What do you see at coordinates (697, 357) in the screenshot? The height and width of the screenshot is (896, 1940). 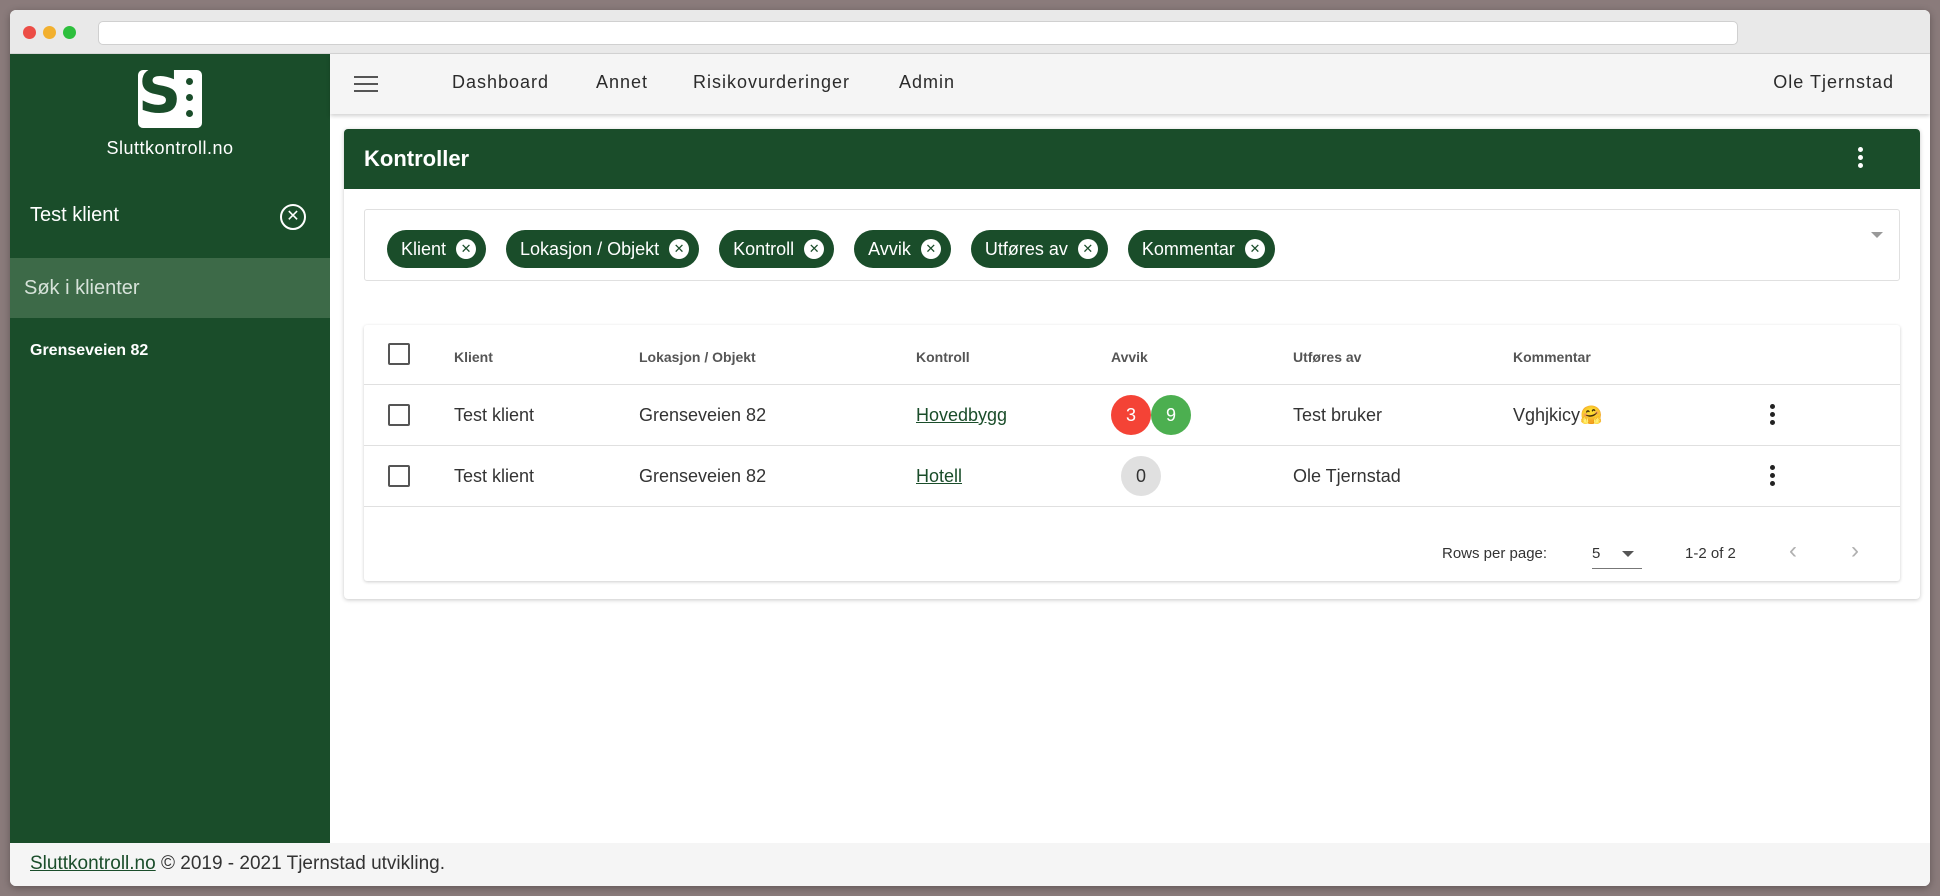 I see `column-header-lokasjon: Lokasjon / Objekt` at bounding box center [697, 357].